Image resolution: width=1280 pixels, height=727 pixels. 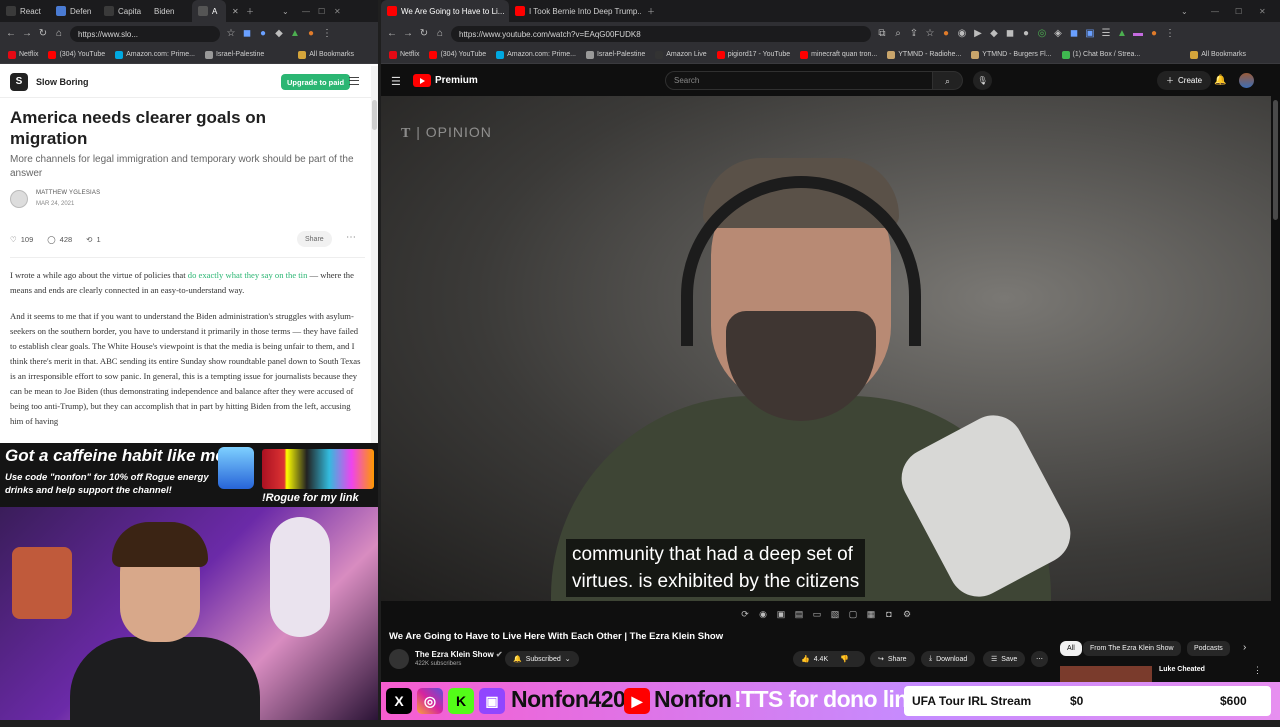 I want to click on bookmark-amazon-live: Amazon Live, so click(x=681, y=54).